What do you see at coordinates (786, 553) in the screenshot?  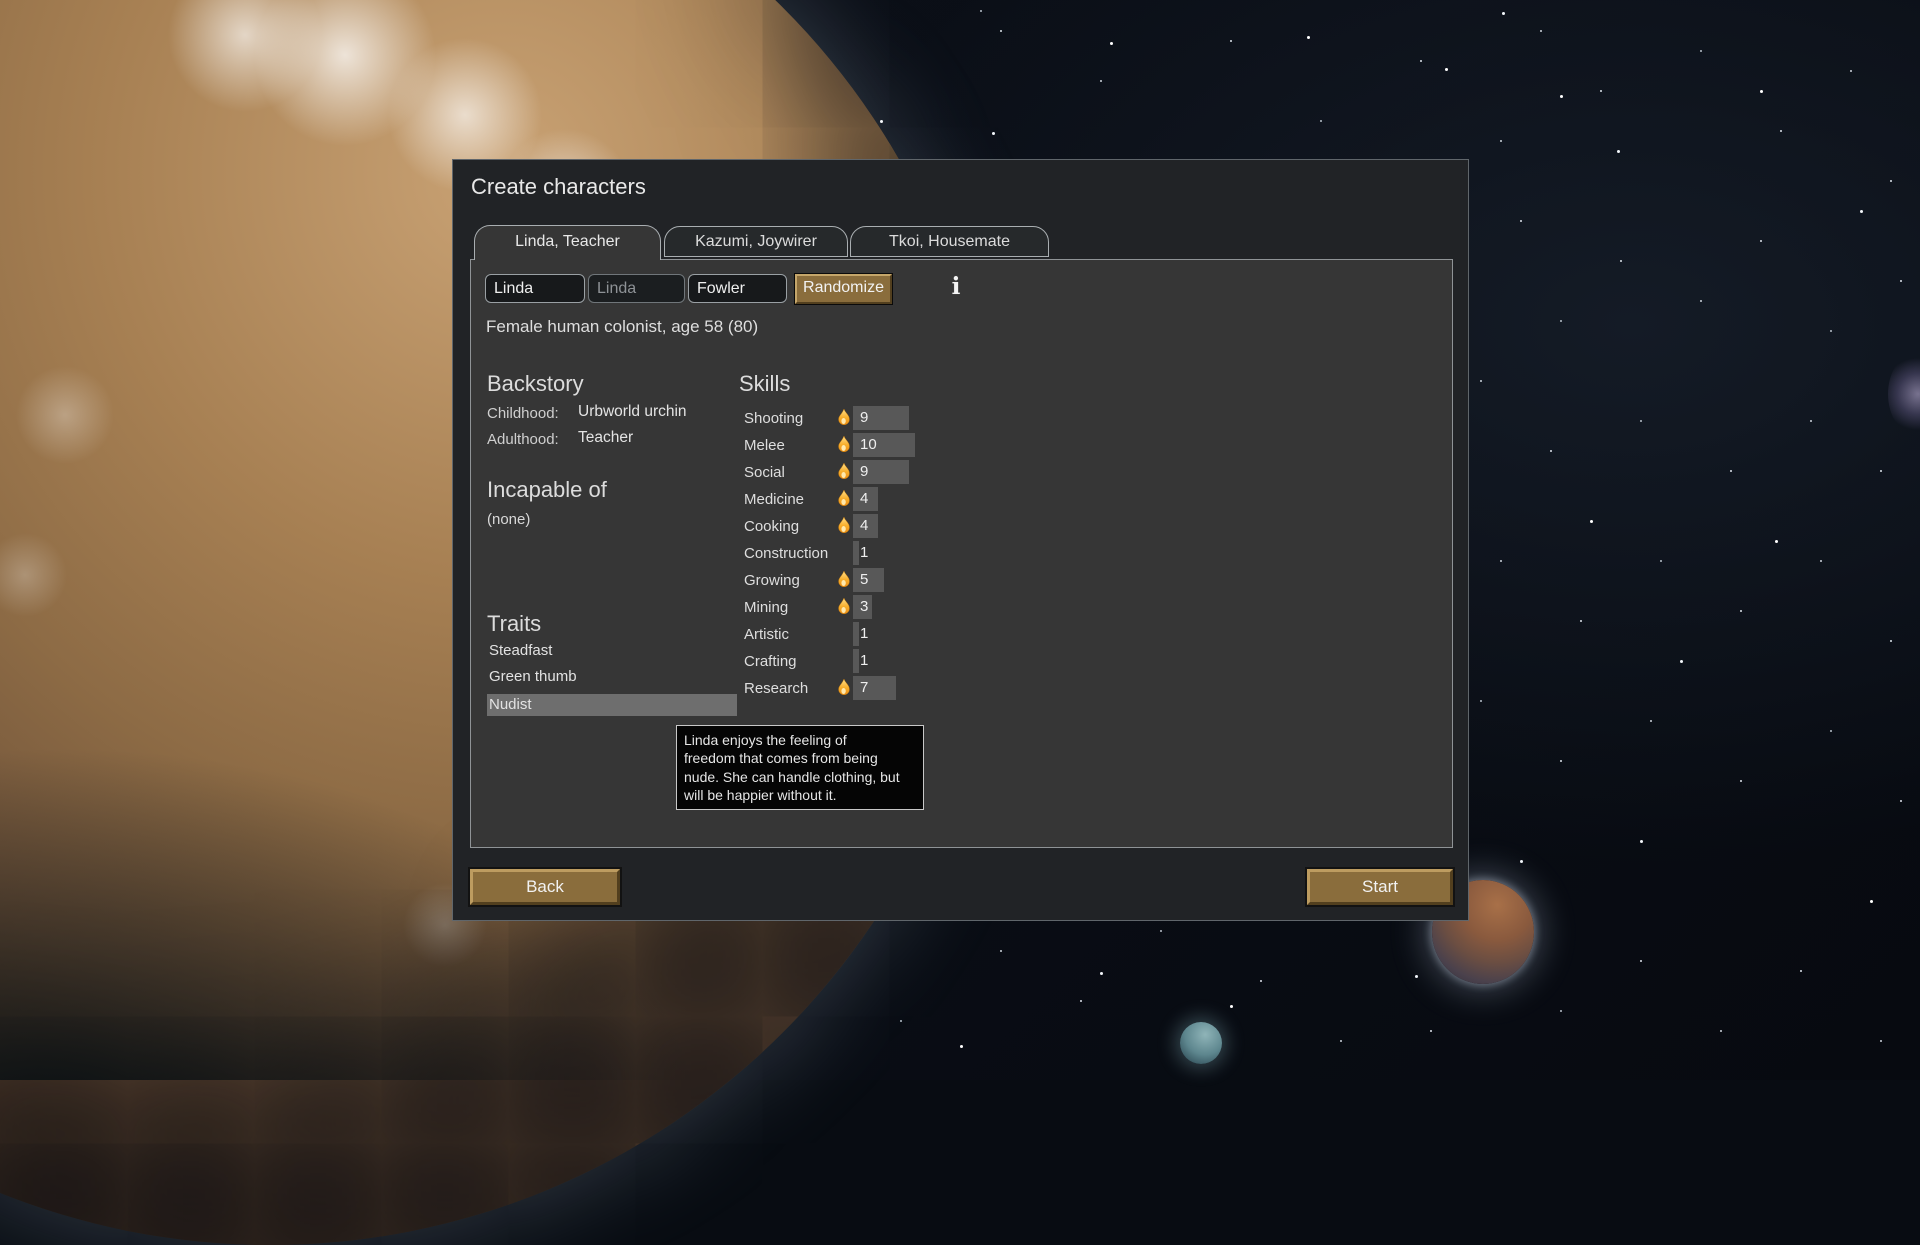 I see `skill-label: Construction` at bounding box center [786, 553].